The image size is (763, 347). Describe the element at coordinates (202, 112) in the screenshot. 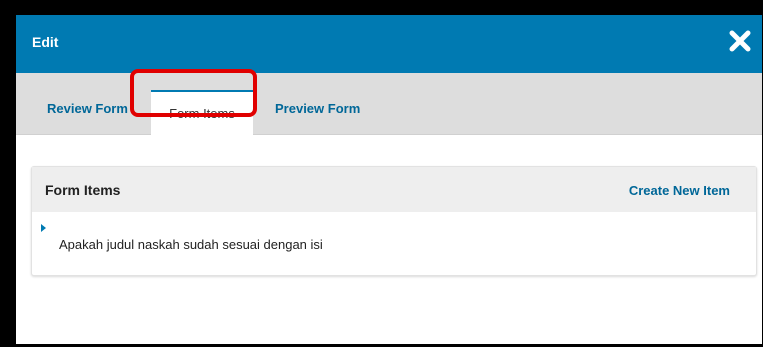

I see `tab-form-items: Form Items` at that location.